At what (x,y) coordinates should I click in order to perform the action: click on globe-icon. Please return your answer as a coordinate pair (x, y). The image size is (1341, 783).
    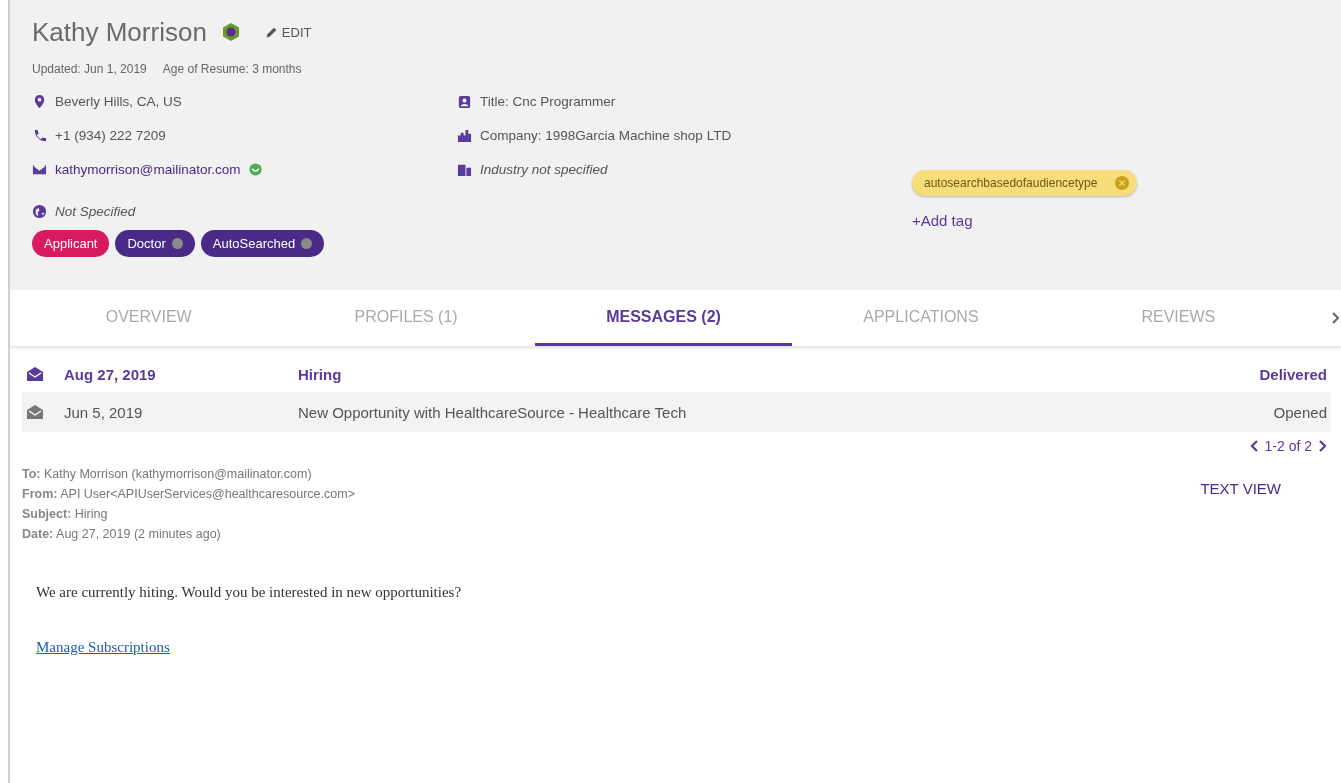
    Looking at the image, I should click on (39, 211).